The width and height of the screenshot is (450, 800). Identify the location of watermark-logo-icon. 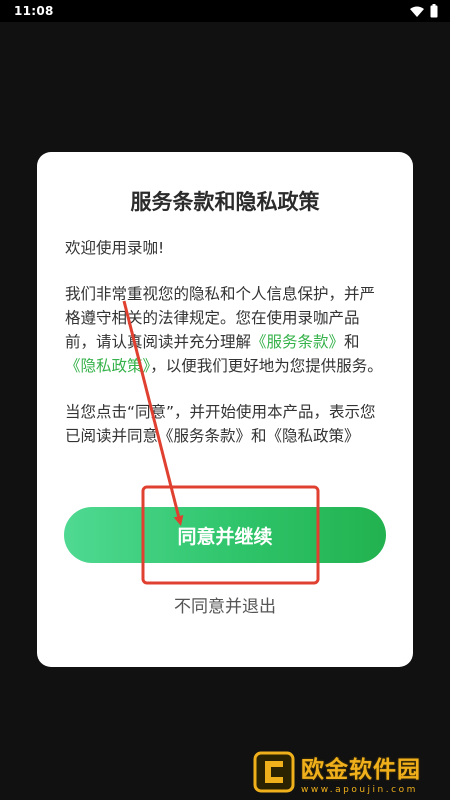
(274, 772).